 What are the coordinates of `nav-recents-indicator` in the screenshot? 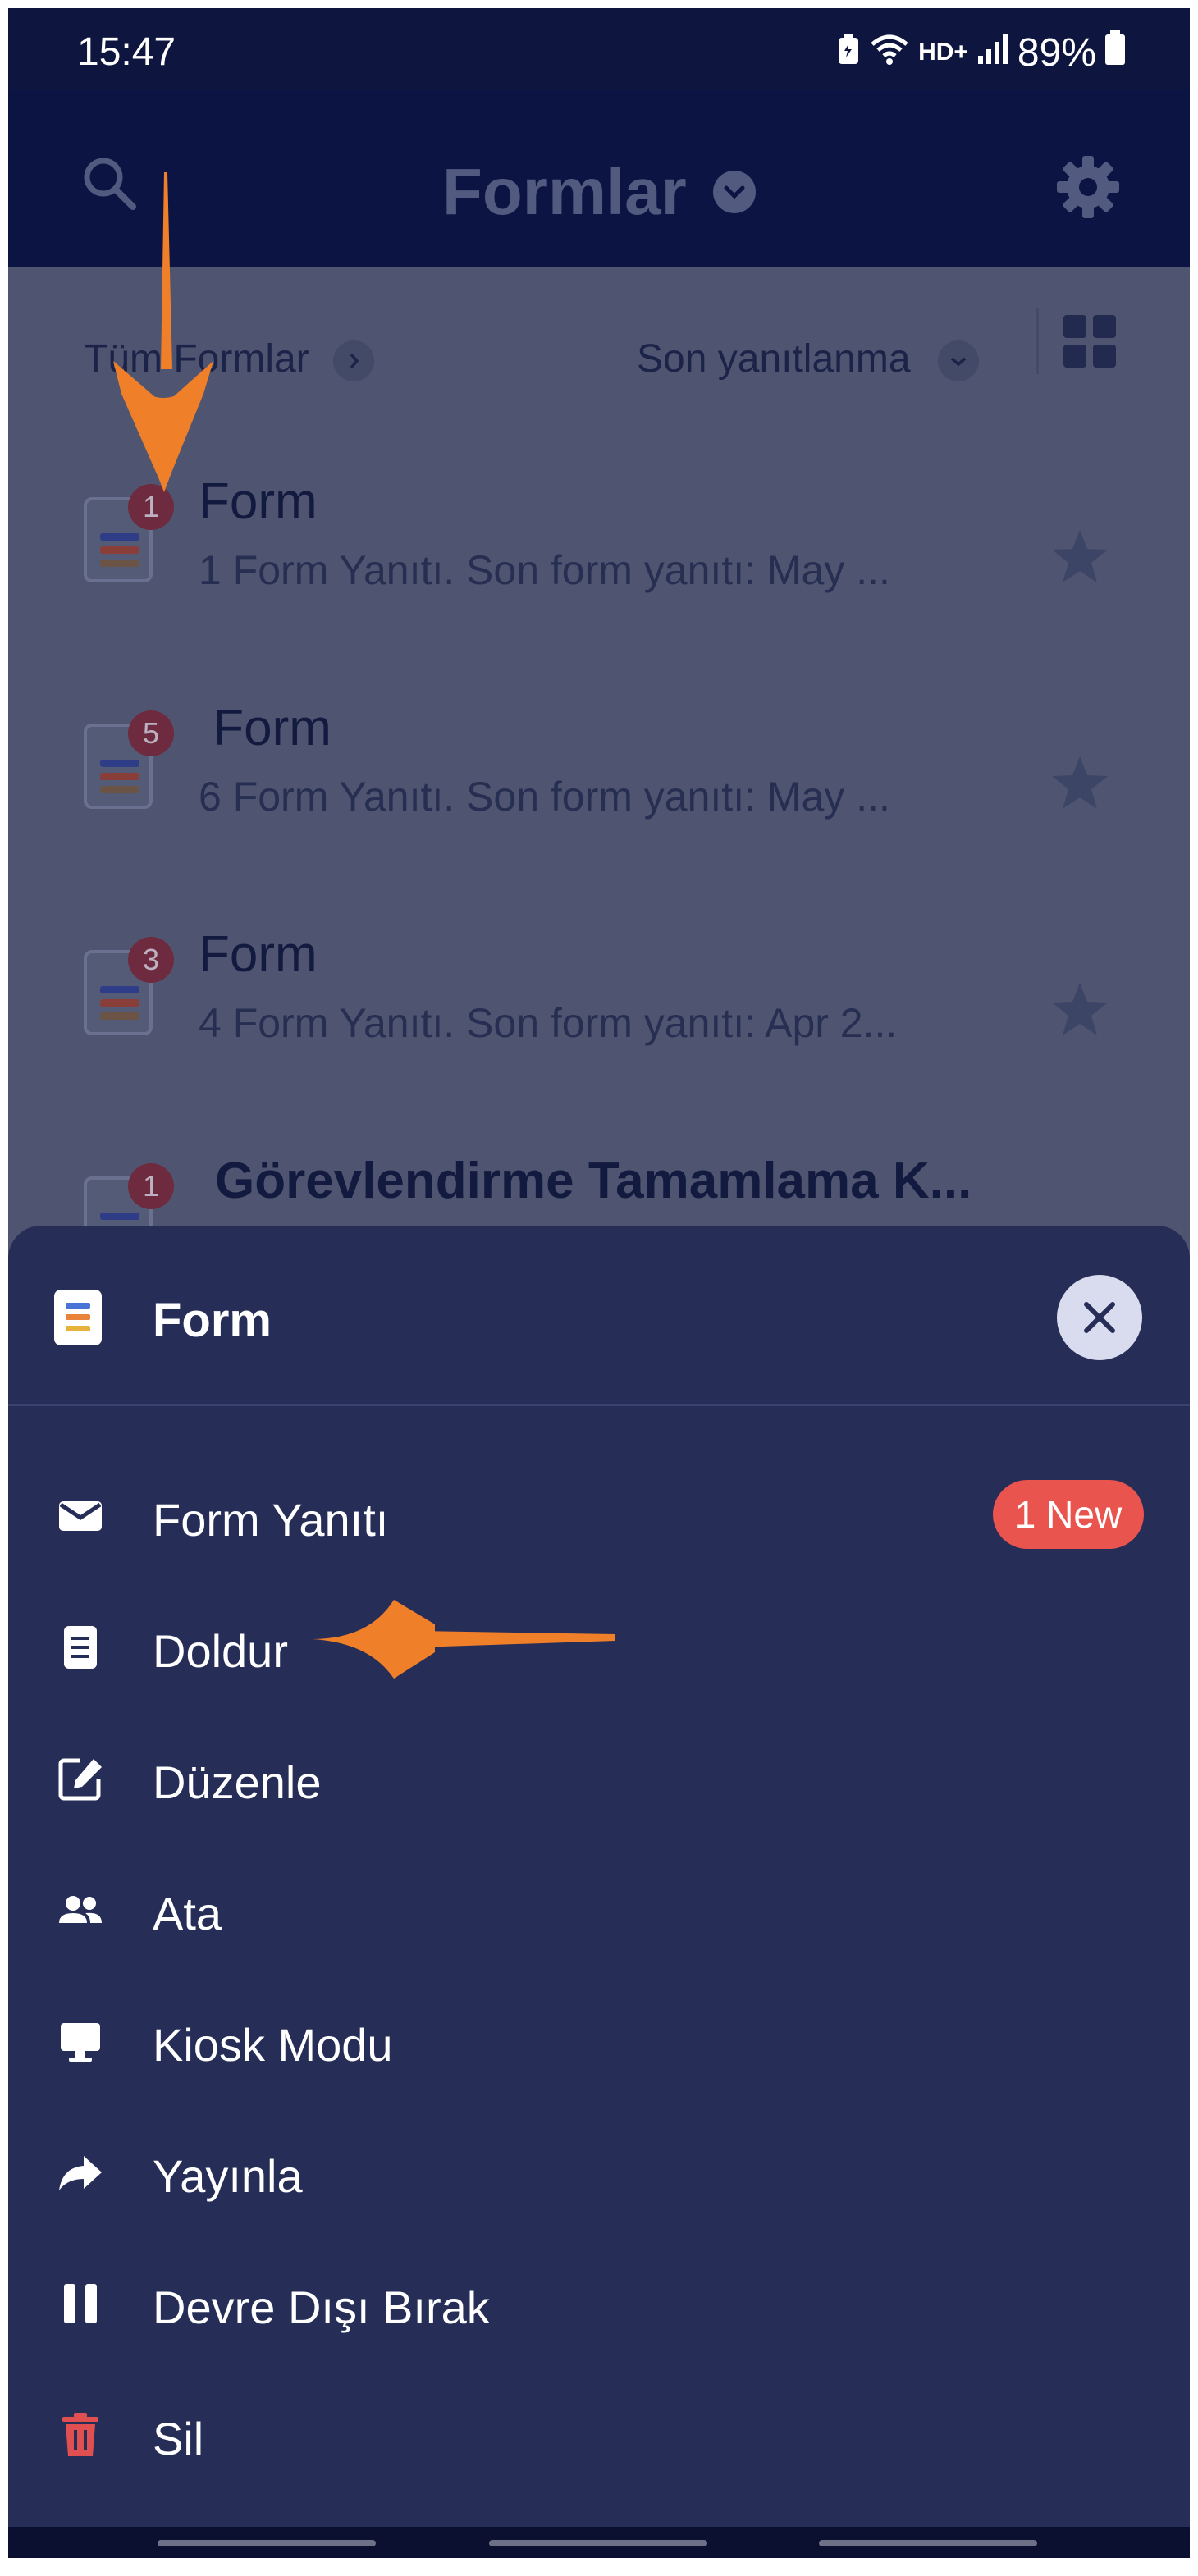 It's located at (267, 2543).